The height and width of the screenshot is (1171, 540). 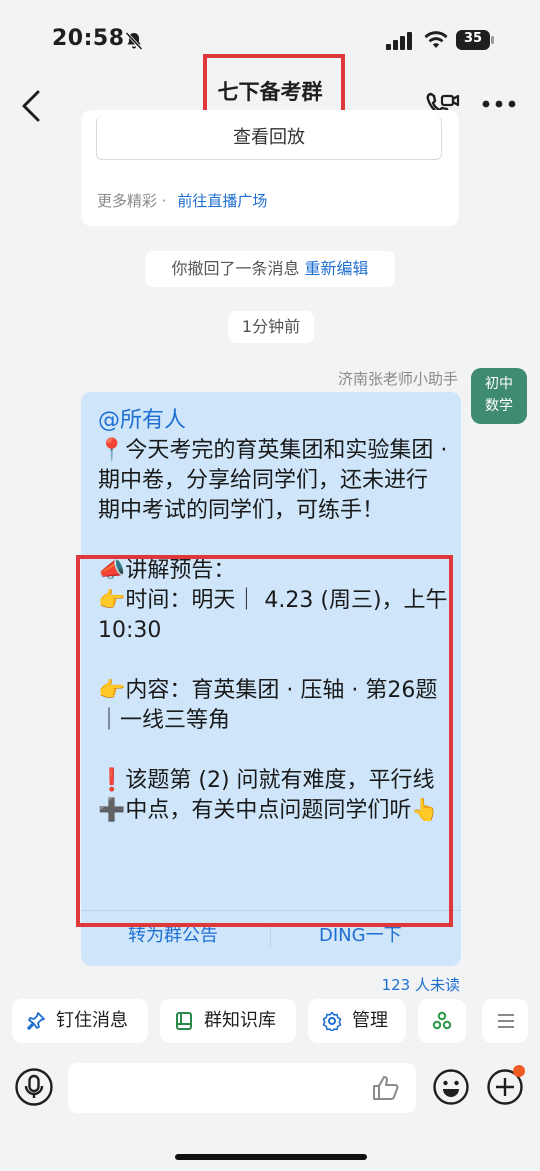 I want to click on recall-text: 你撤回了一条消息, so click(x=235, y=268).